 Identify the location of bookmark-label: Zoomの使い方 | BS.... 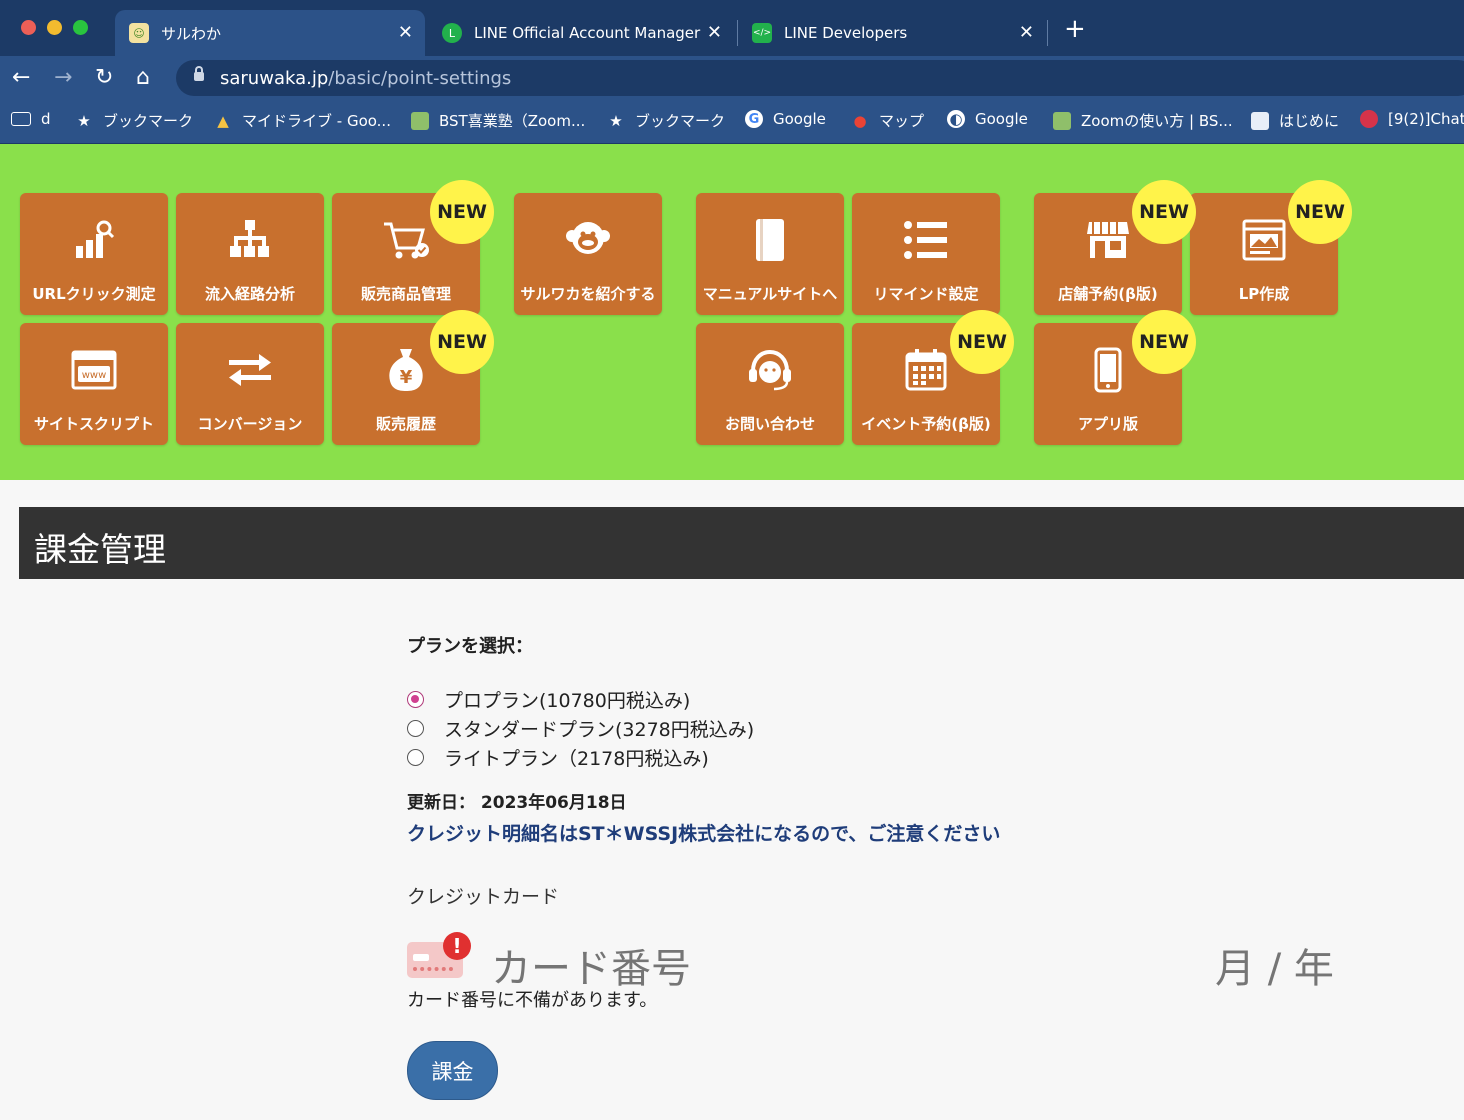
(1157, 121).